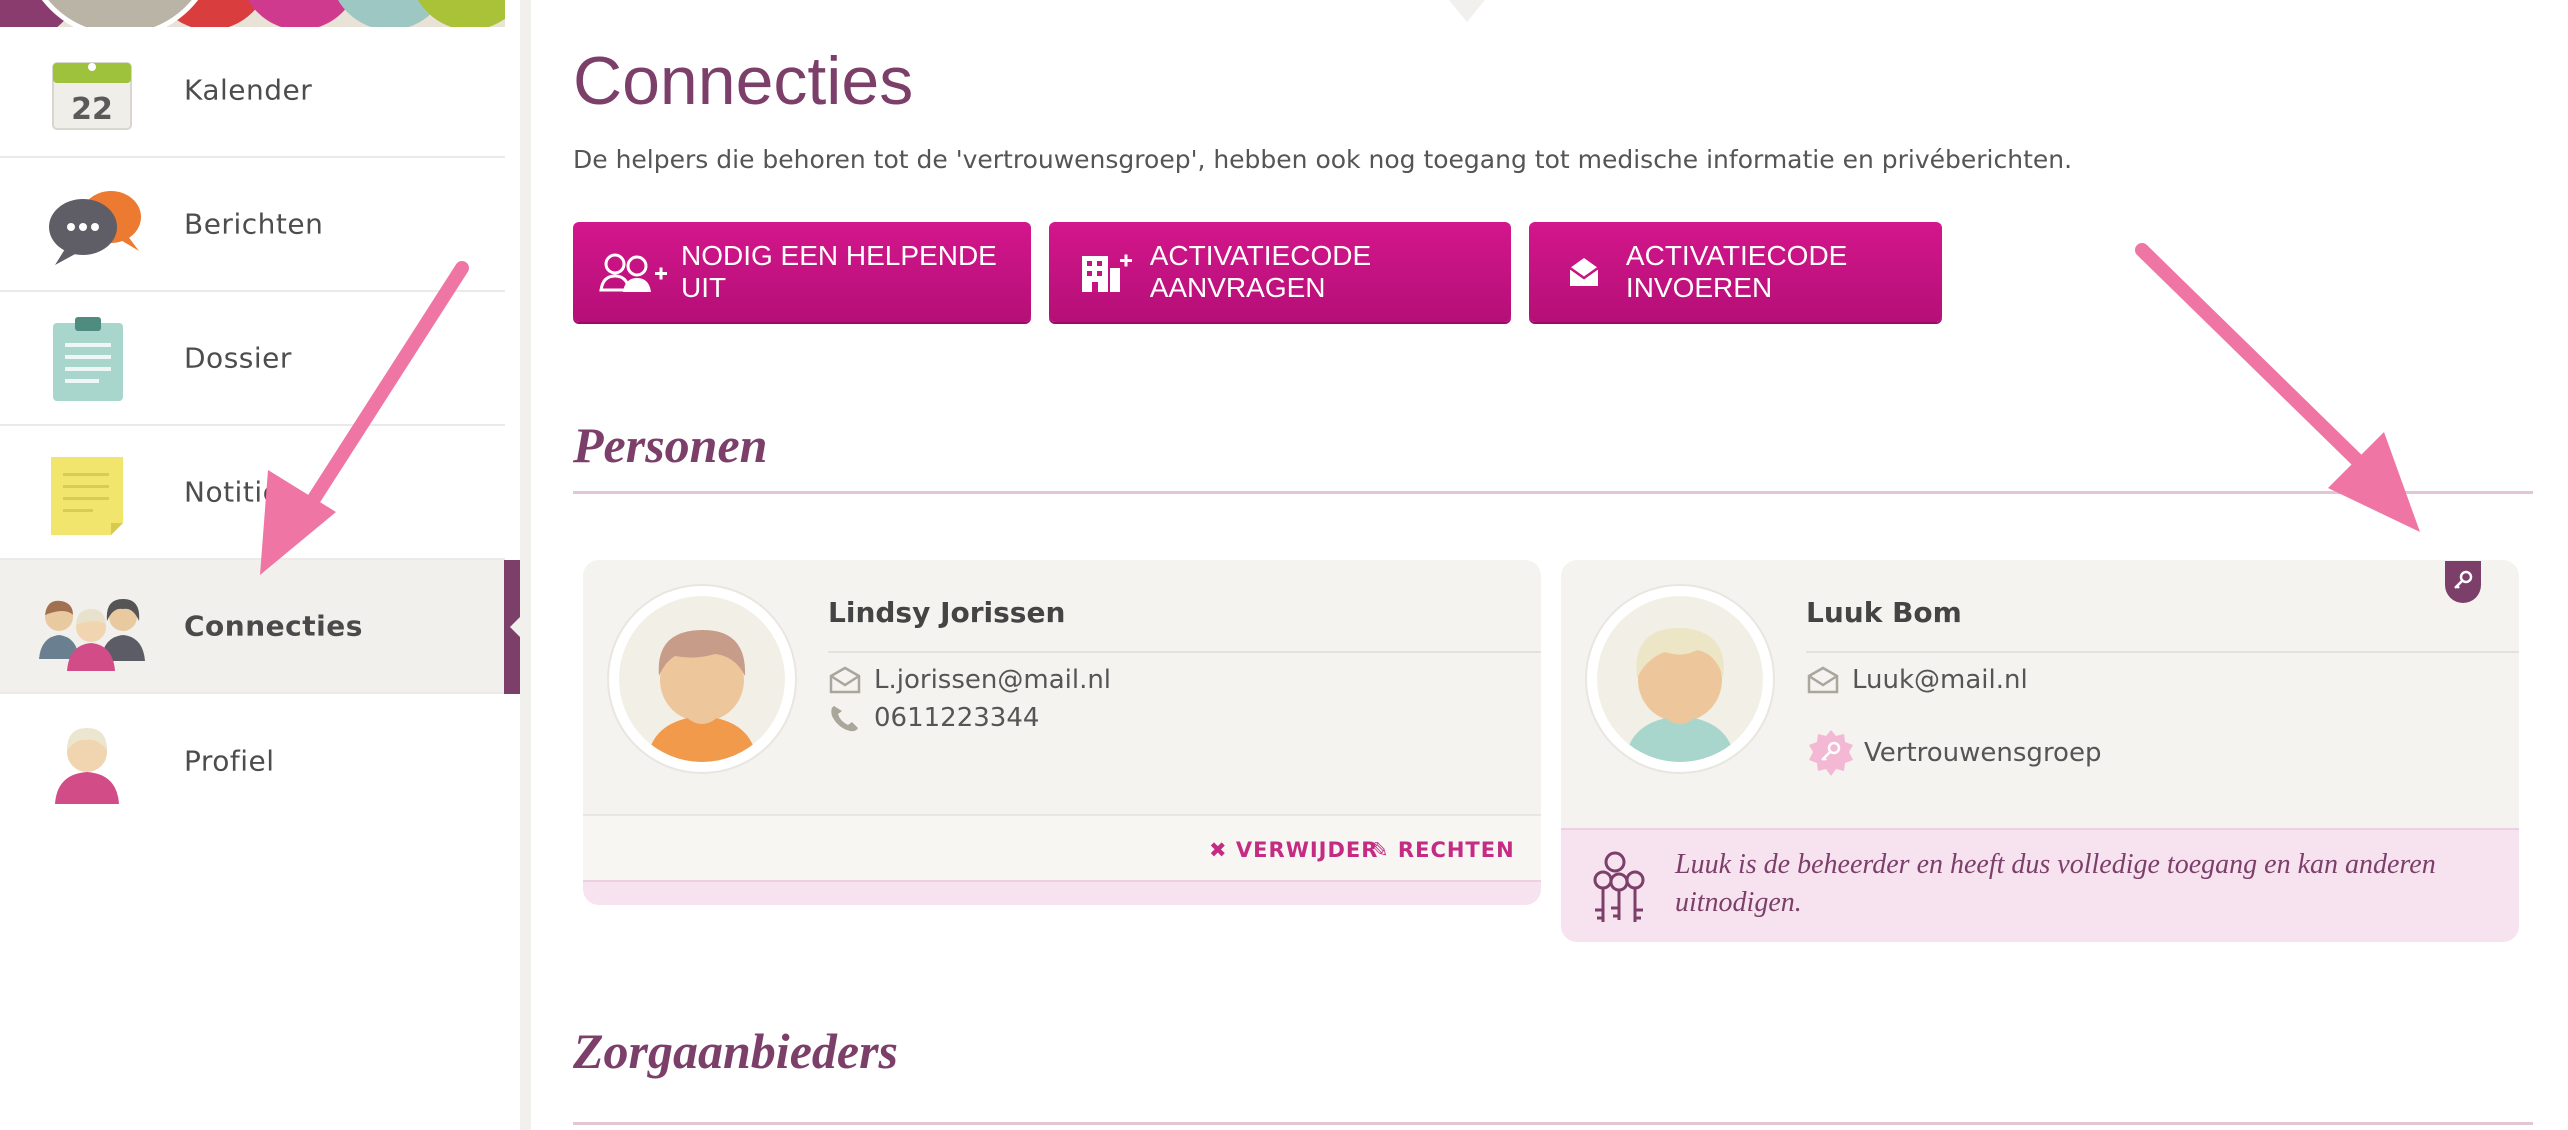 This screenshot has width=2568, height=1130. I want to click on sidebar-item-dossier: Dossier, so click(252, 359).